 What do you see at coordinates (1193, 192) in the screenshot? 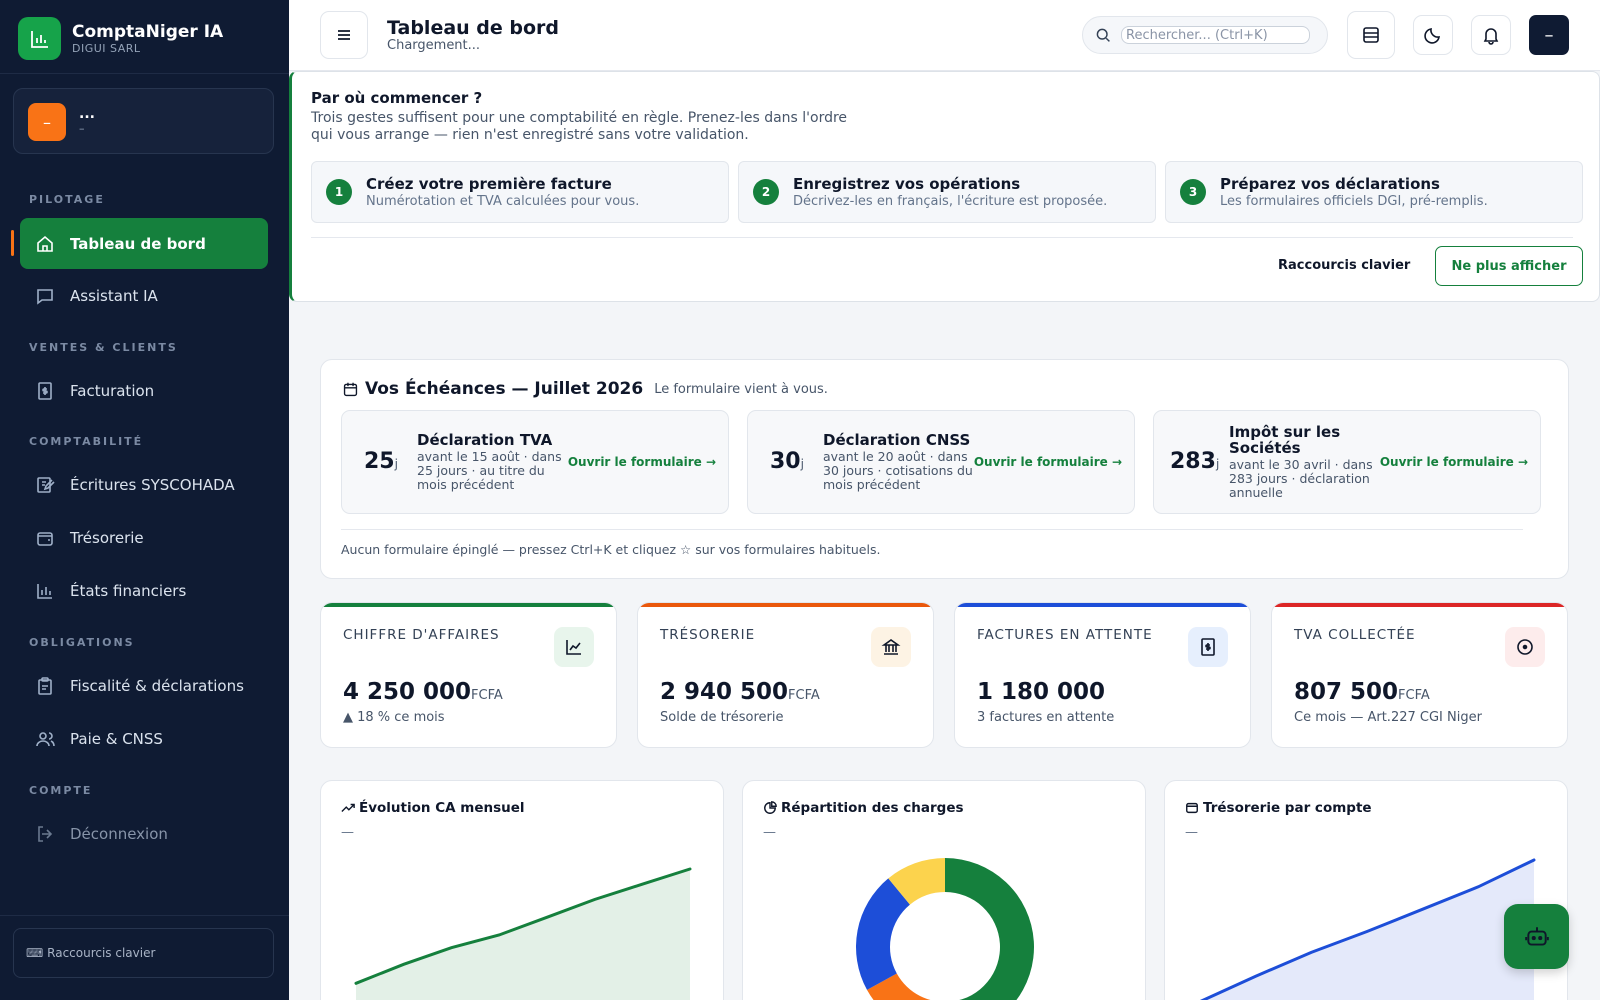
I see `step-number: 3` at bounding box center [1193, 192].